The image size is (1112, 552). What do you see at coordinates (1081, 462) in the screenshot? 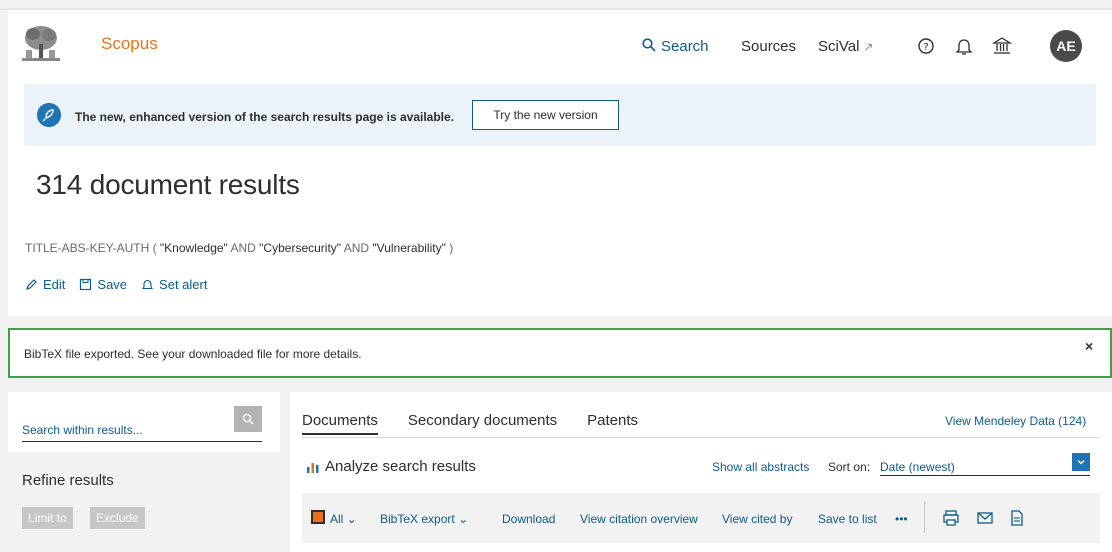
I see `chevron-down-icon` at bounding box center [1081, 462].